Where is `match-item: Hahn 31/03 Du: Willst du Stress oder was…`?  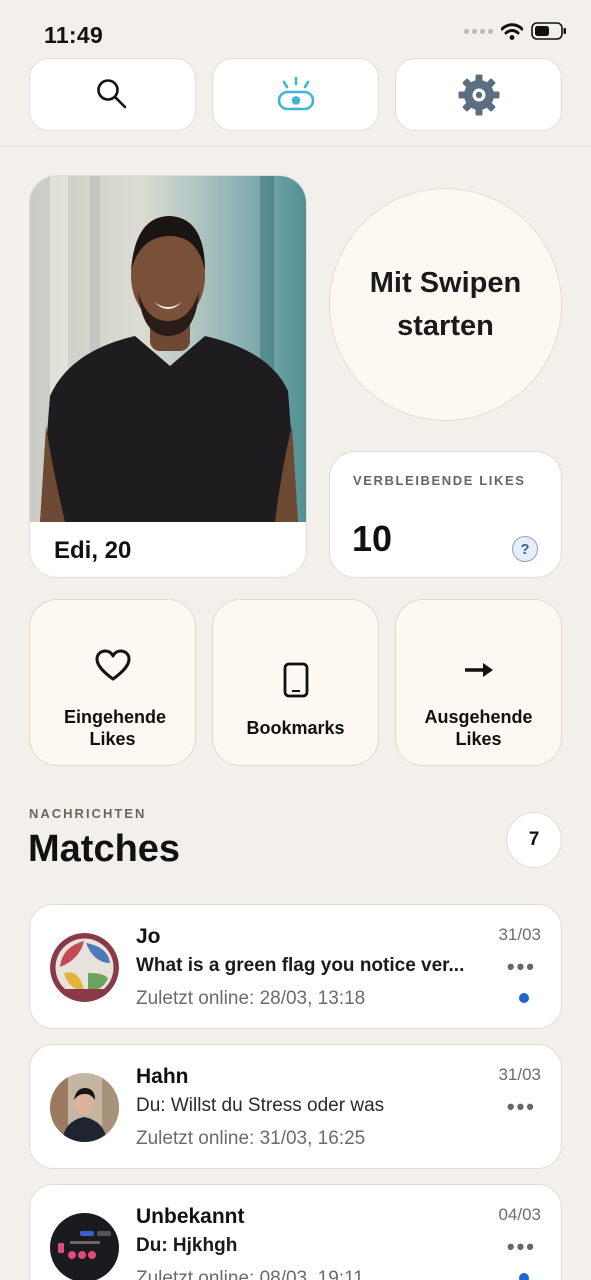 match-item: Hahn 31/03 Du: Willst du Stress oder was… is located at coordinates (295, 1106).